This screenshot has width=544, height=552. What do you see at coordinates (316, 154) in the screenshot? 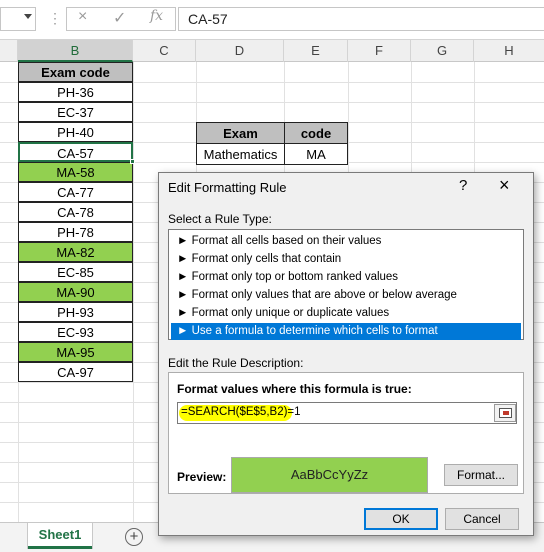
I see `lookup-cell-code: MA` at bounding box center [316, 154].